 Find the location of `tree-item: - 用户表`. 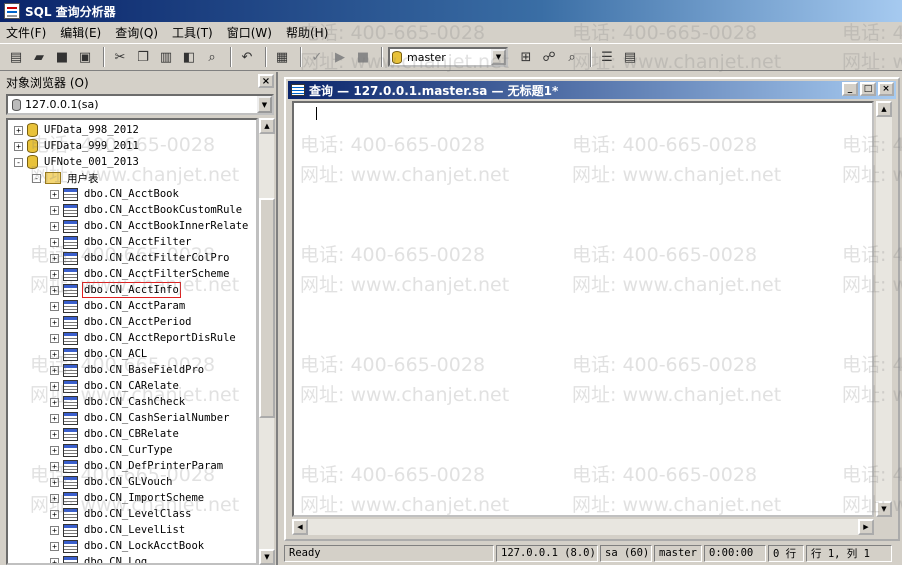

tree-item: - 用户表 is located at coordinates (65, 178).